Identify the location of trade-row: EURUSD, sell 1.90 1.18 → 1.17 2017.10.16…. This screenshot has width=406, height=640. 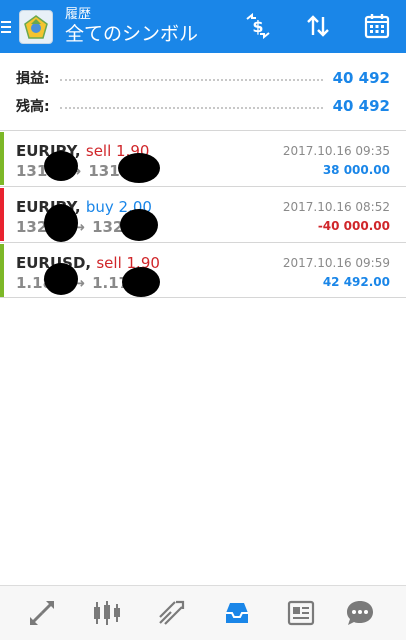
(203, 270).